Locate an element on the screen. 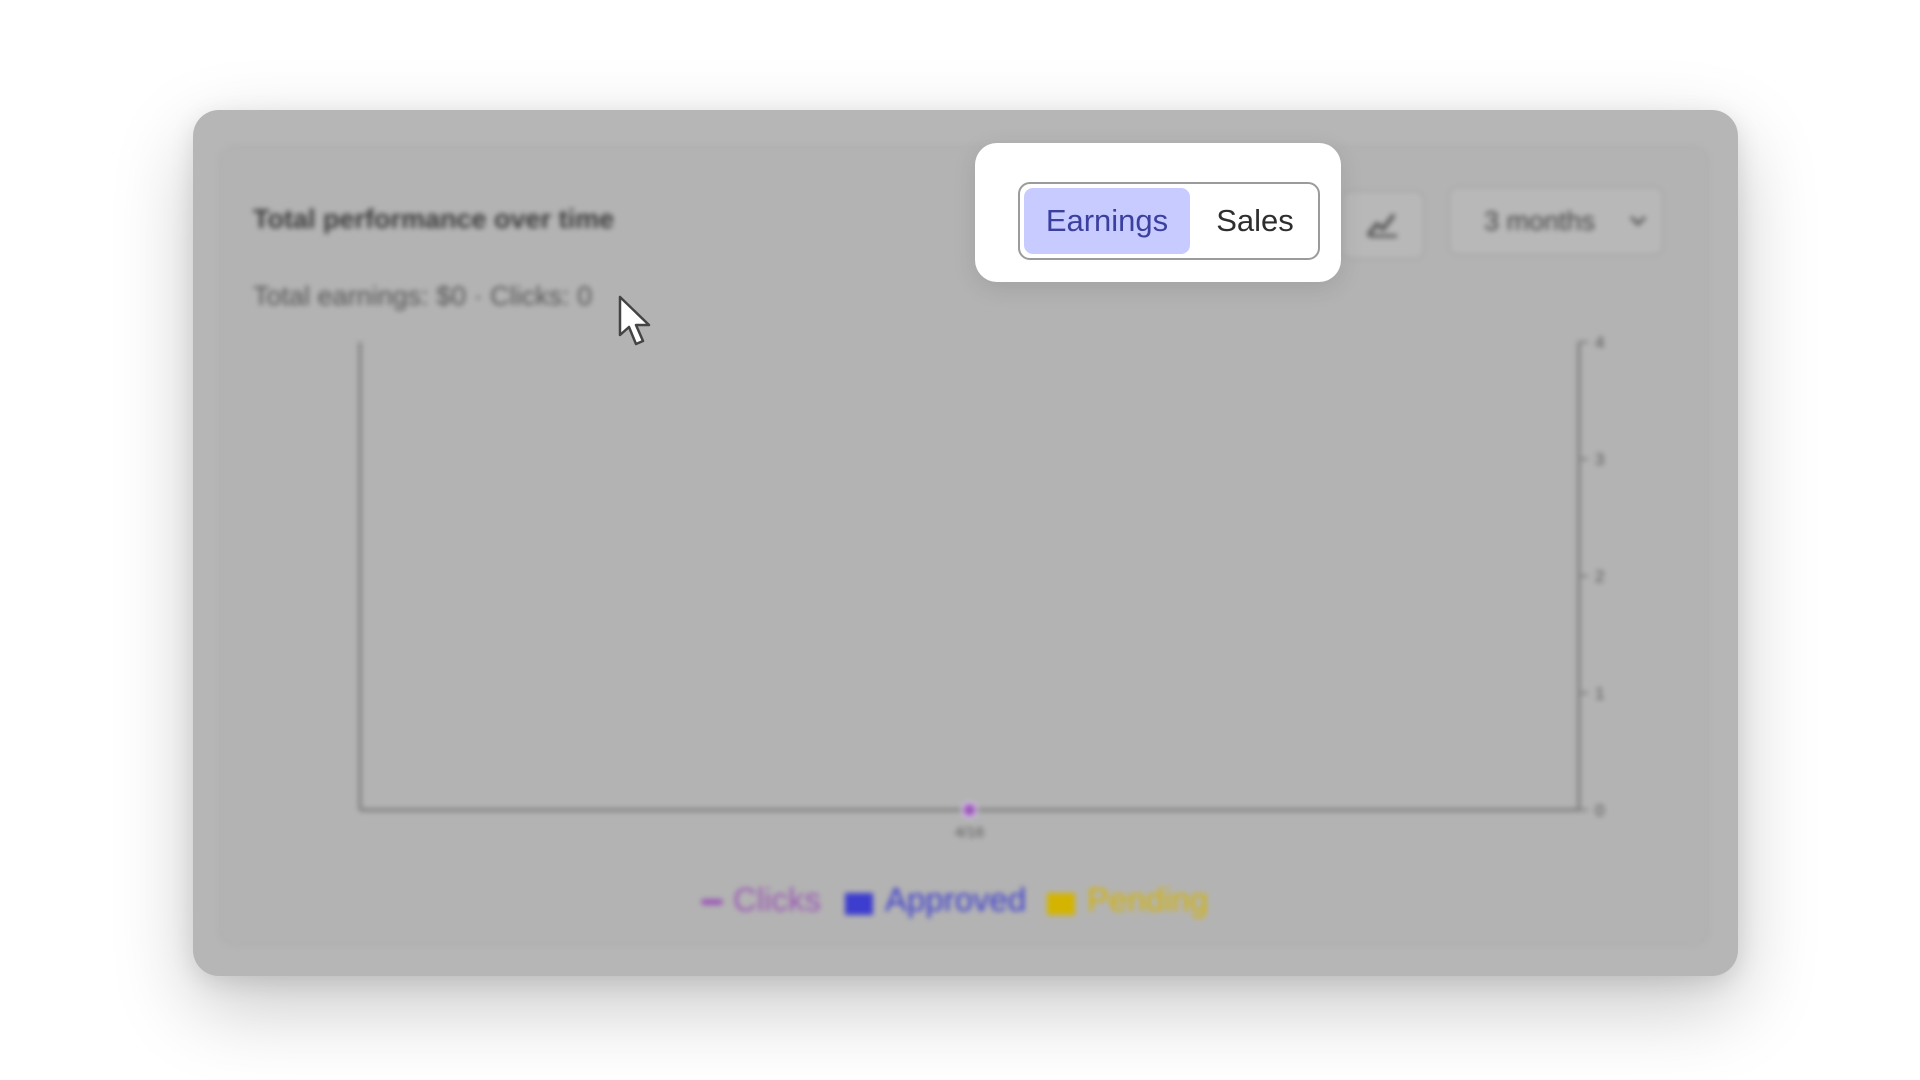 This screenshot has width=1920, height=1080. earnings-toggle-button: Earnings is located at coordinates (1107, 221).